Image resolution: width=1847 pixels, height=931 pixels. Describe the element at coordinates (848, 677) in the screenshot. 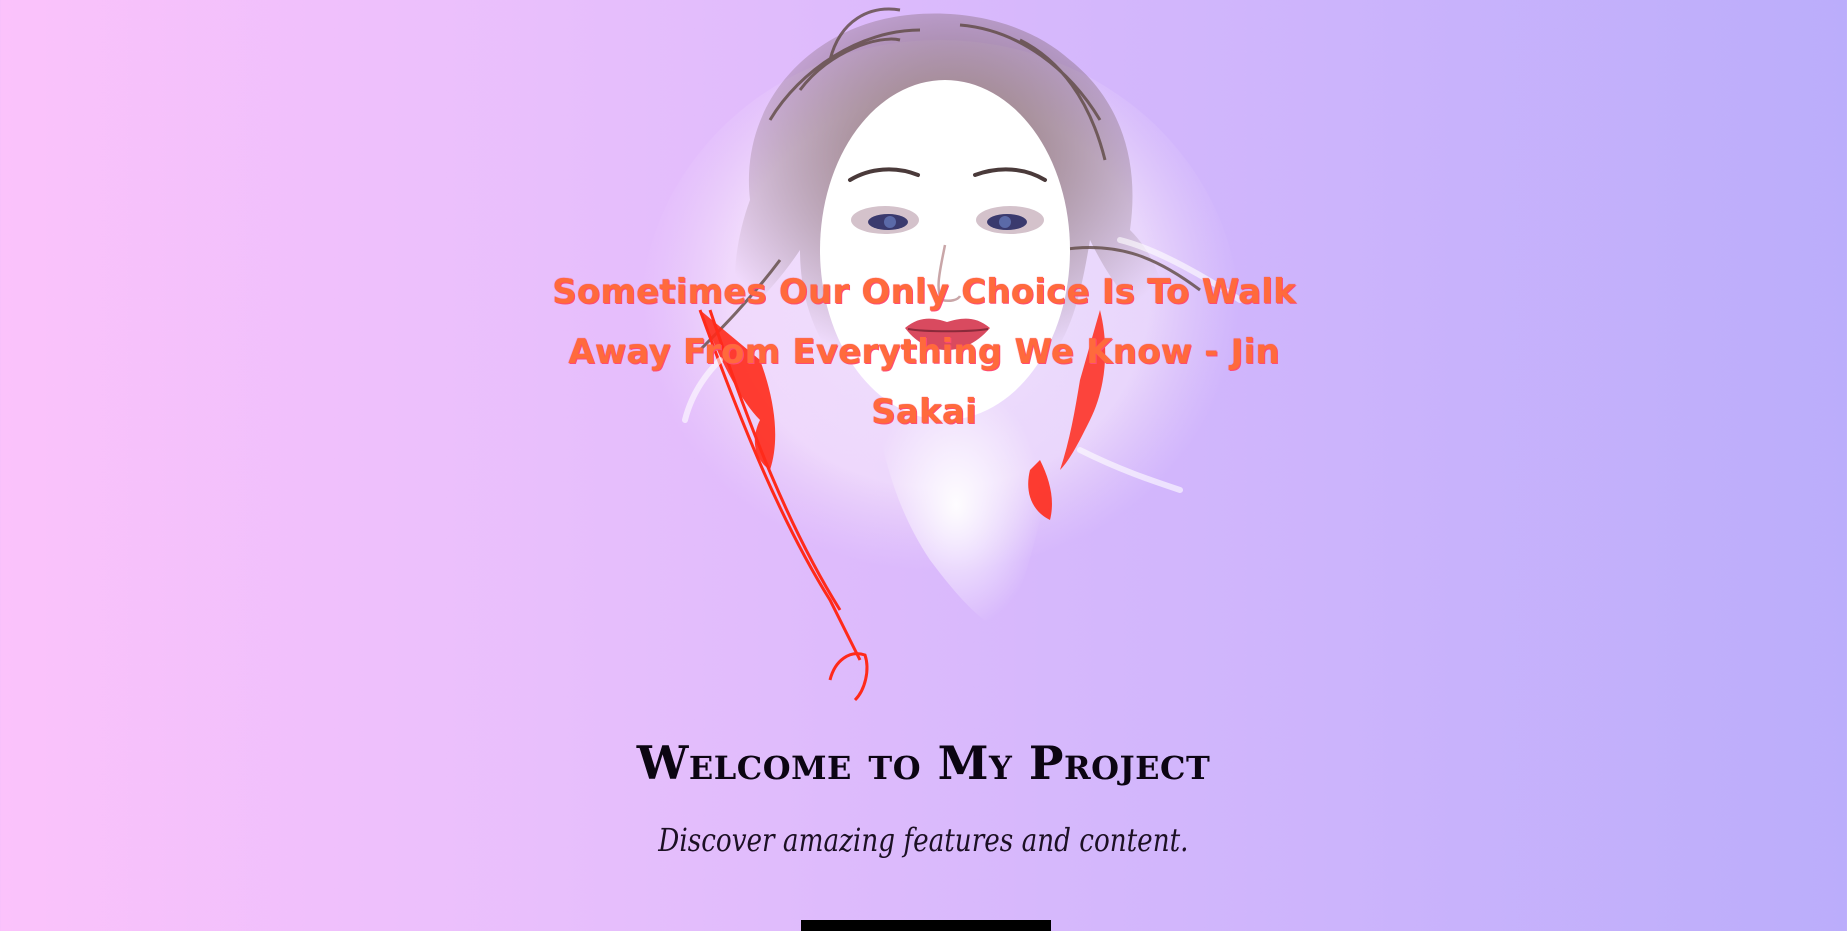

I see `cord-end` at that location.